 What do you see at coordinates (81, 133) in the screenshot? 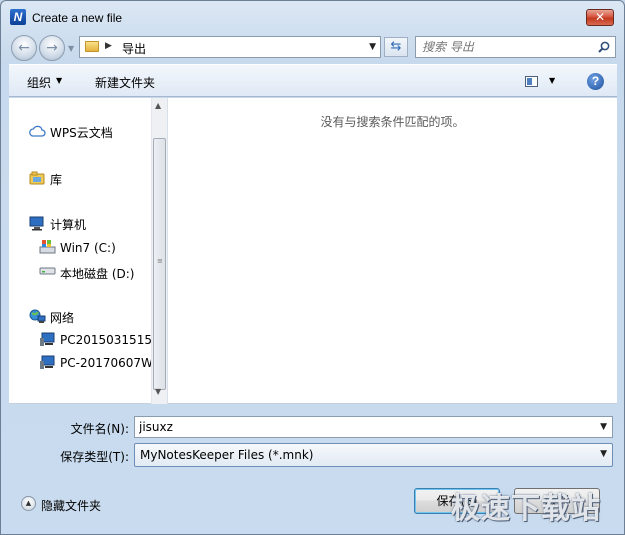
I see `sidebar-item-label: WPS云文档` at bounding box center [81, 133].